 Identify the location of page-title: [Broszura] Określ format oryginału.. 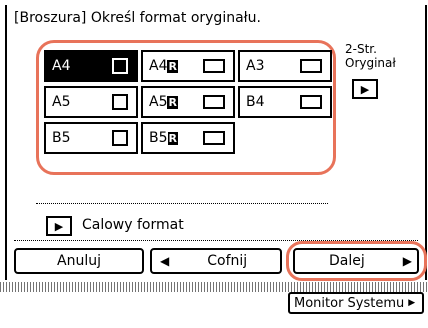
(137, 18).